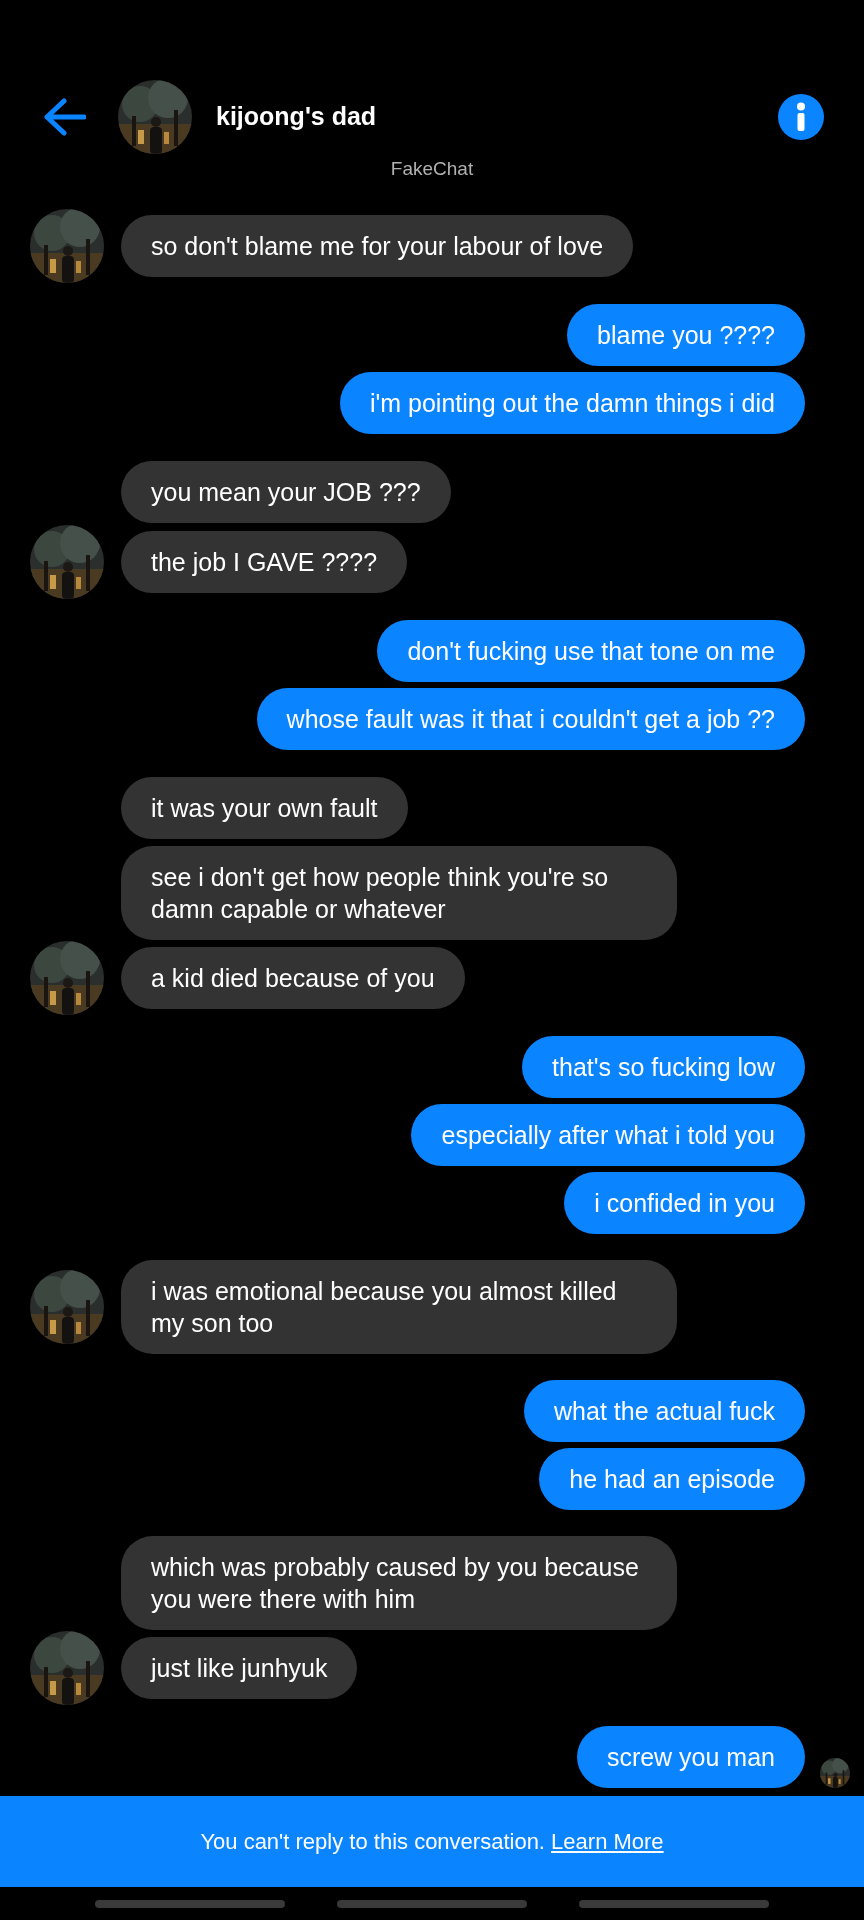  Describe the element at coordinates (801, 117) in the screenshot. I see `info-icon` at that location.